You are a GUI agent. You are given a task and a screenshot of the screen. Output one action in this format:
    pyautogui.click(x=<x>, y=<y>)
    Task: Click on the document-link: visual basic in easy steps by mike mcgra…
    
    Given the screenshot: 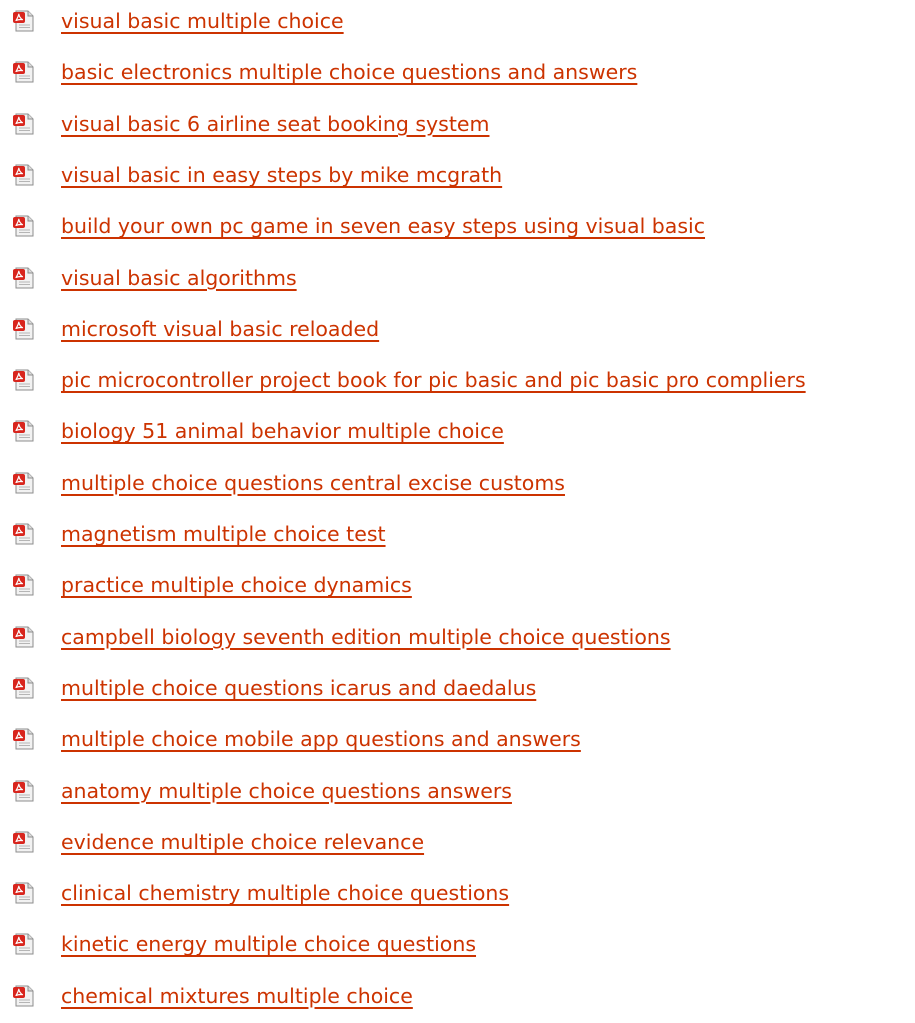 What is the action you would take?
    pyautogui.click(x=281, y=175)
    